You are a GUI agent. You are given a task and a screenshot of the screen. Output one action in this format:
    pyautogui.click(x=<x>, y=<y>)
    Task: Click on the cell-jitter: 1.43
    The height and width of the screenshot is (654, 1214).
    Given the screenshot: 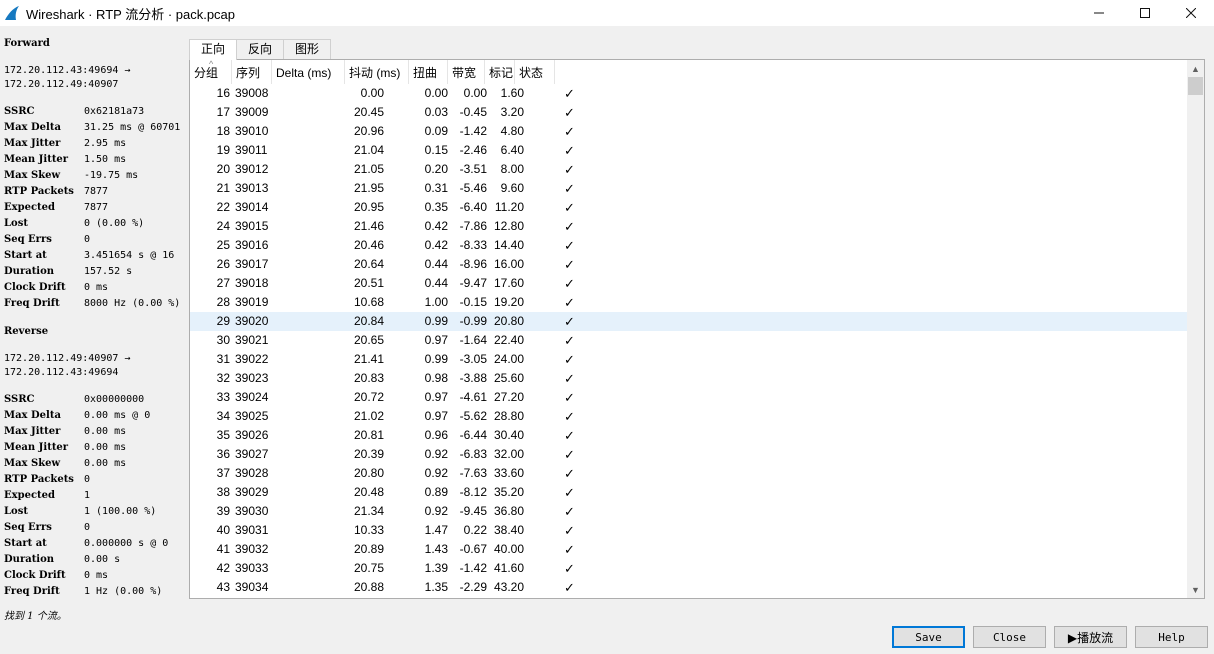 What is the action you would take?
    pyautogui.click(x=436, y=549)
    